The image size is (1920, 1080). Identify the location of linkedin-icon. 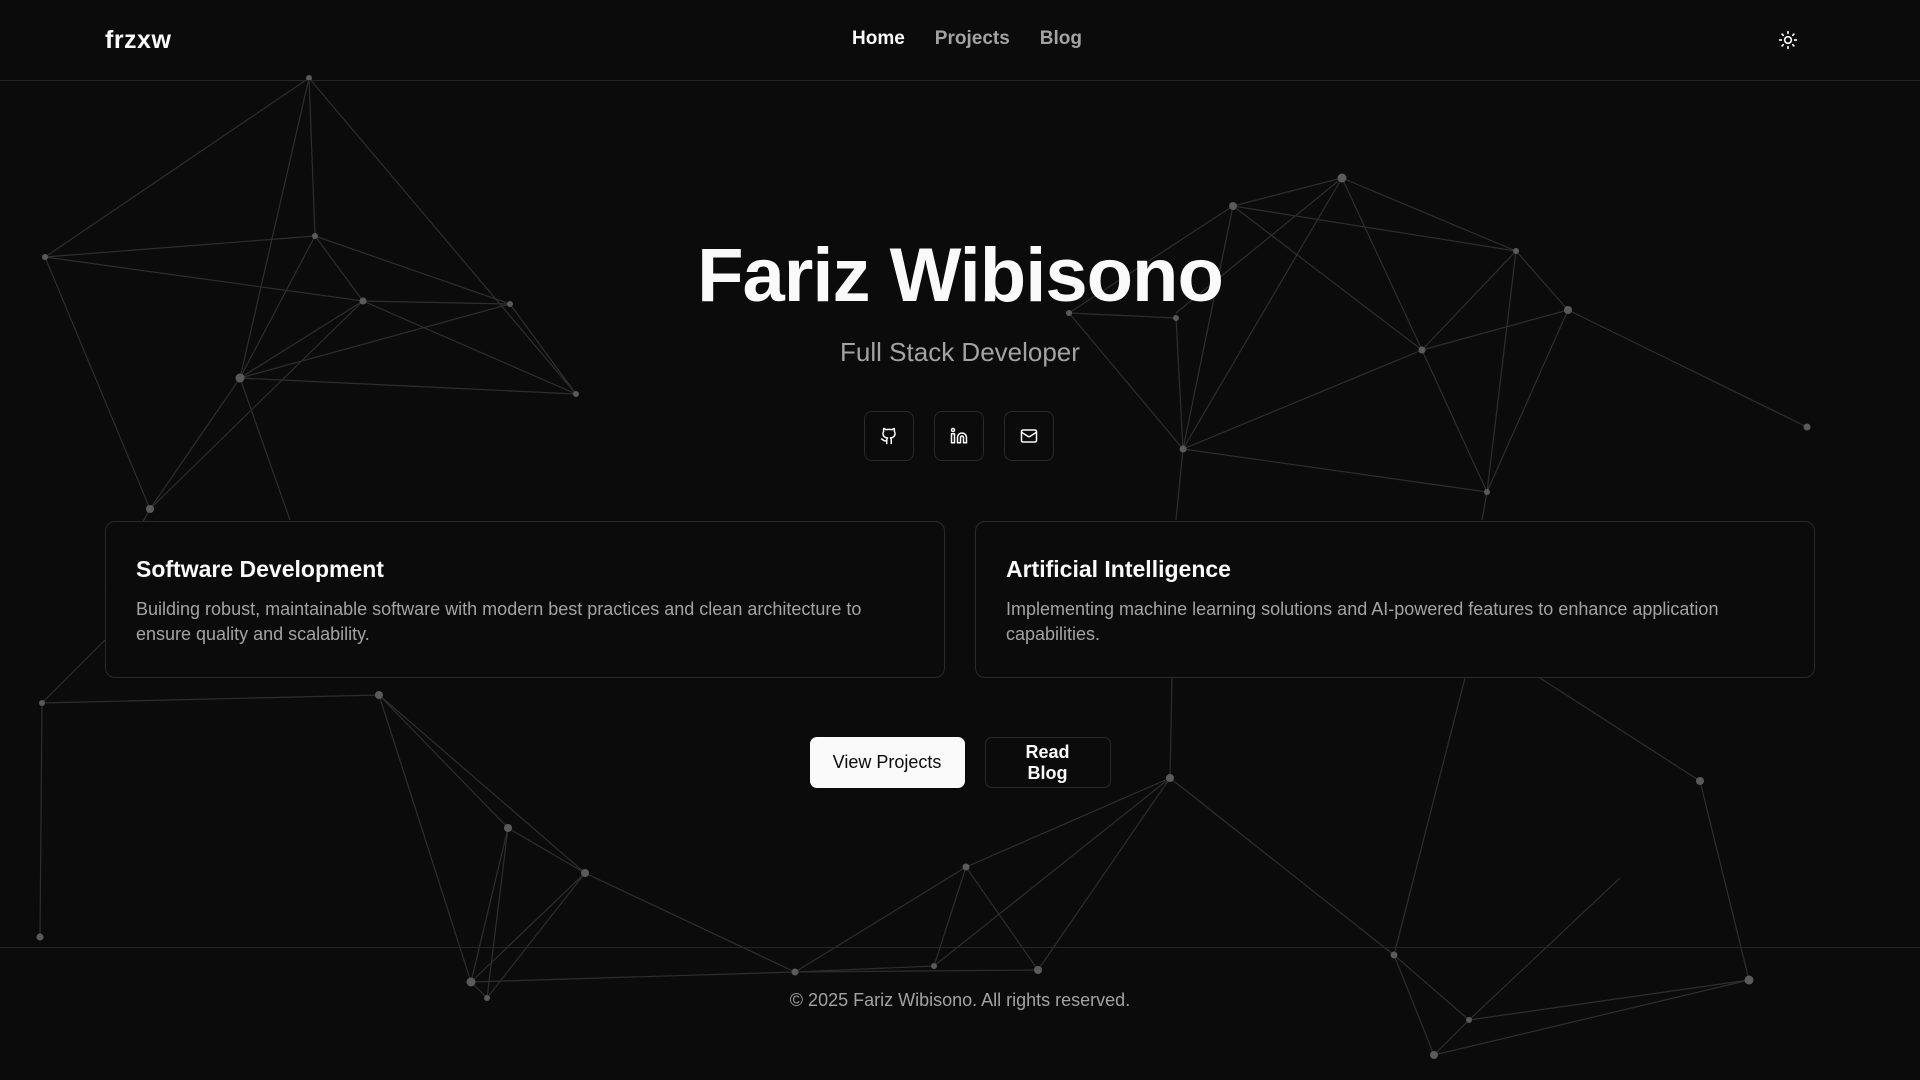
(959, 435).